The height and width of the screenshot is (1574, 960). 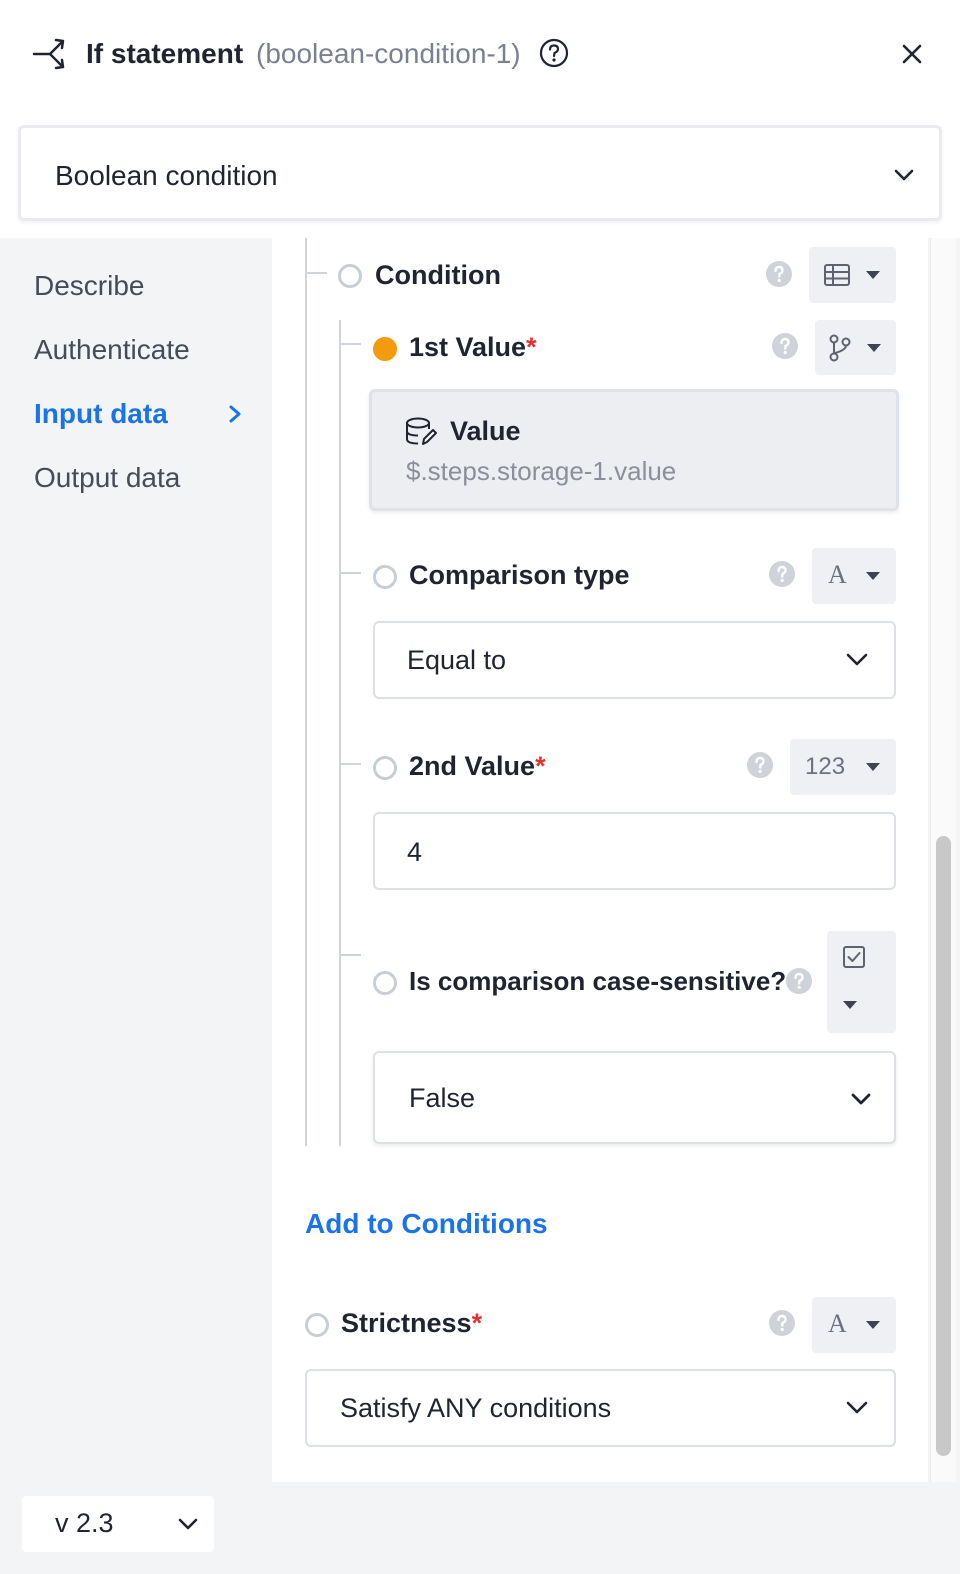 What do you see at coordinates (541, 471) in the screenshot?
I see `value-card-path: $.steps.storage-1.value` at bounding box center [541, 471].